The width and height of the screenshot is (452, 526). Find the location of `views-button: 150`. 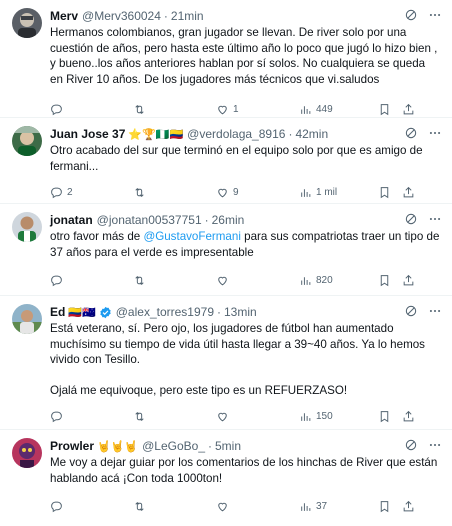

views-button: 150 is located at coordinates (338, 416).